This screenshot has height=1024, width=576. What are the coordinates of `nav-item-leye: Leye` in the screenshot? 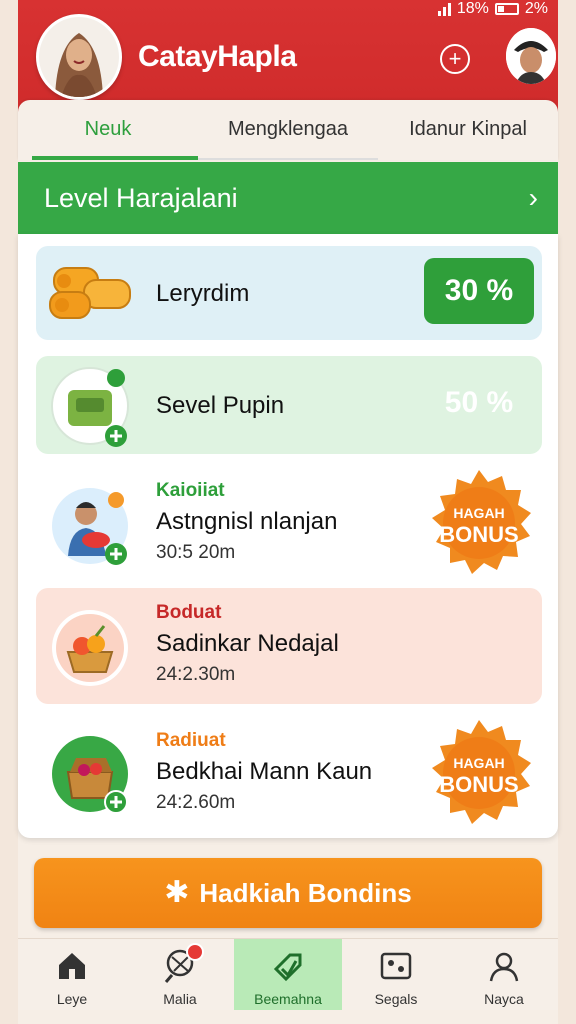 It's located at (72, 974).